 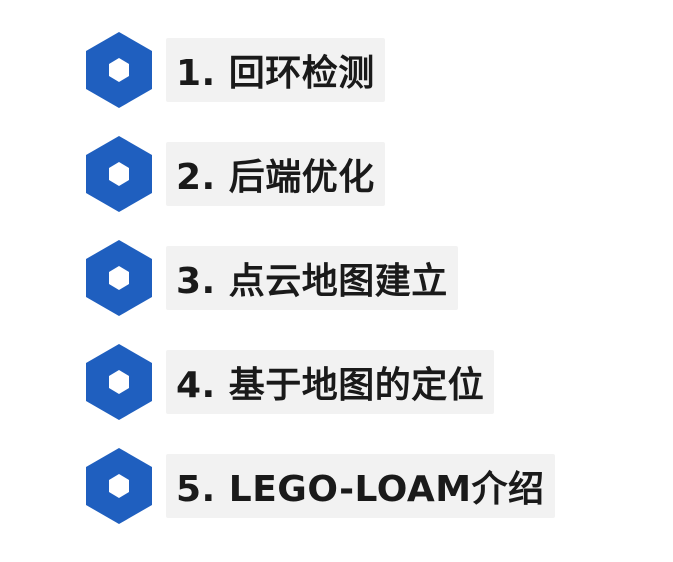 What do you see at coordinates (275, 73) in the screenshot?
I see `item-label: 1. 回环检测` at bounding box center [275, 73].